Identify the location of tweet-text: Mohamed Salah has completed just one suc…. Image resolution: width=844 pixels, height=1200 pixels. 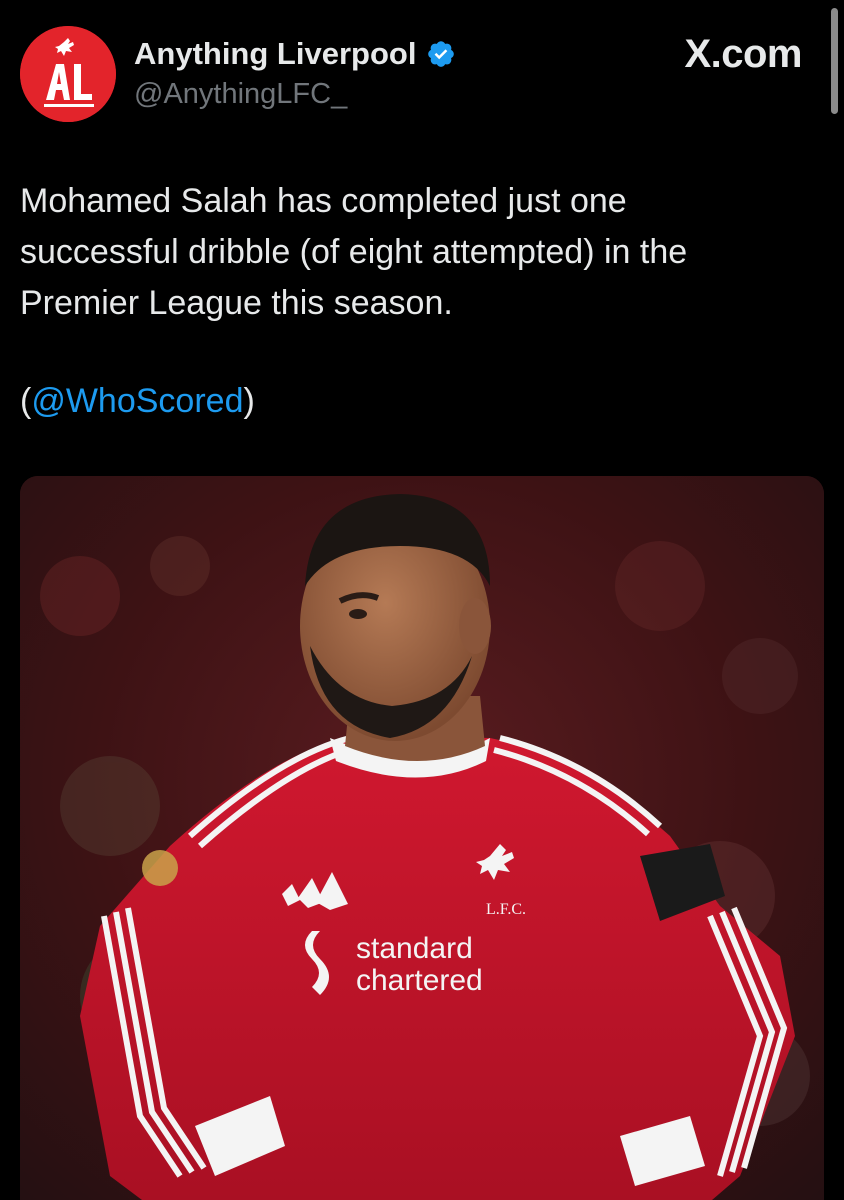
(415, 252).